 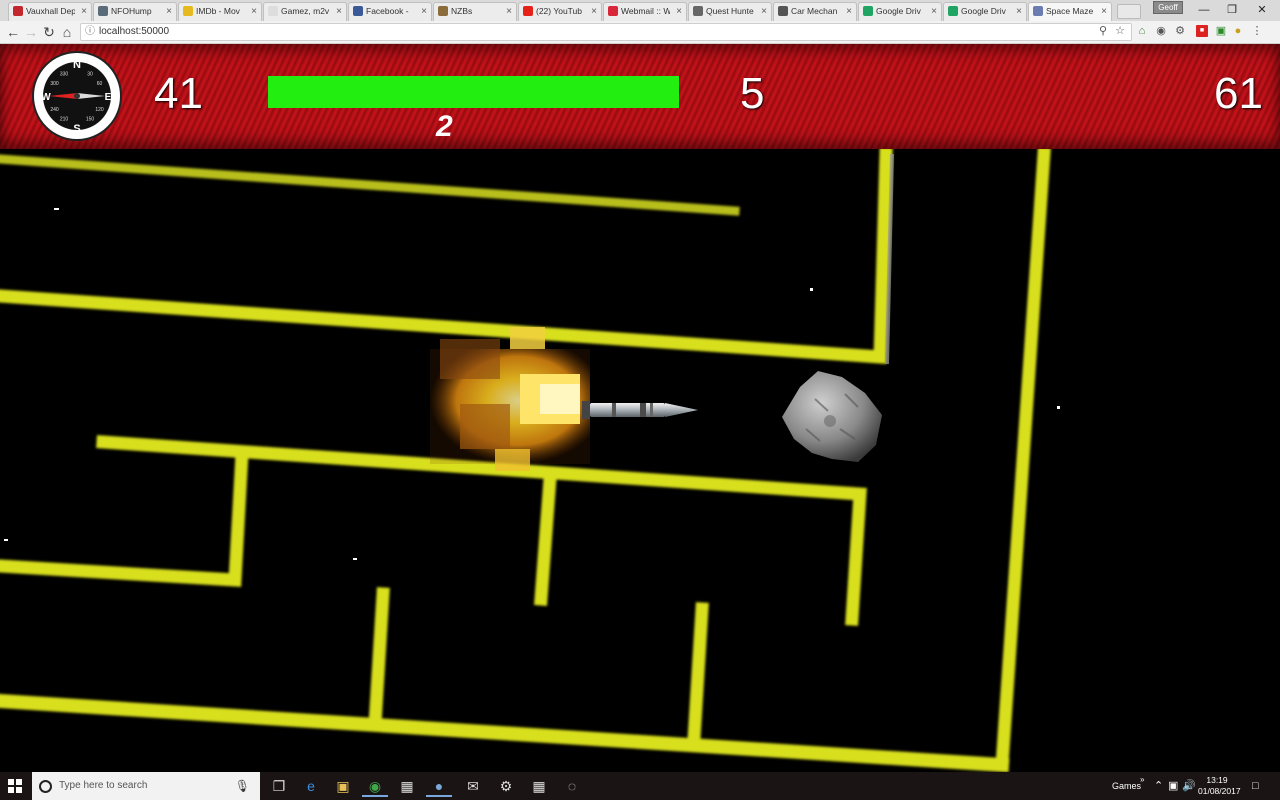 I want to click on tray-chevron-icon: ⌃, so click(x=1158, y=786).